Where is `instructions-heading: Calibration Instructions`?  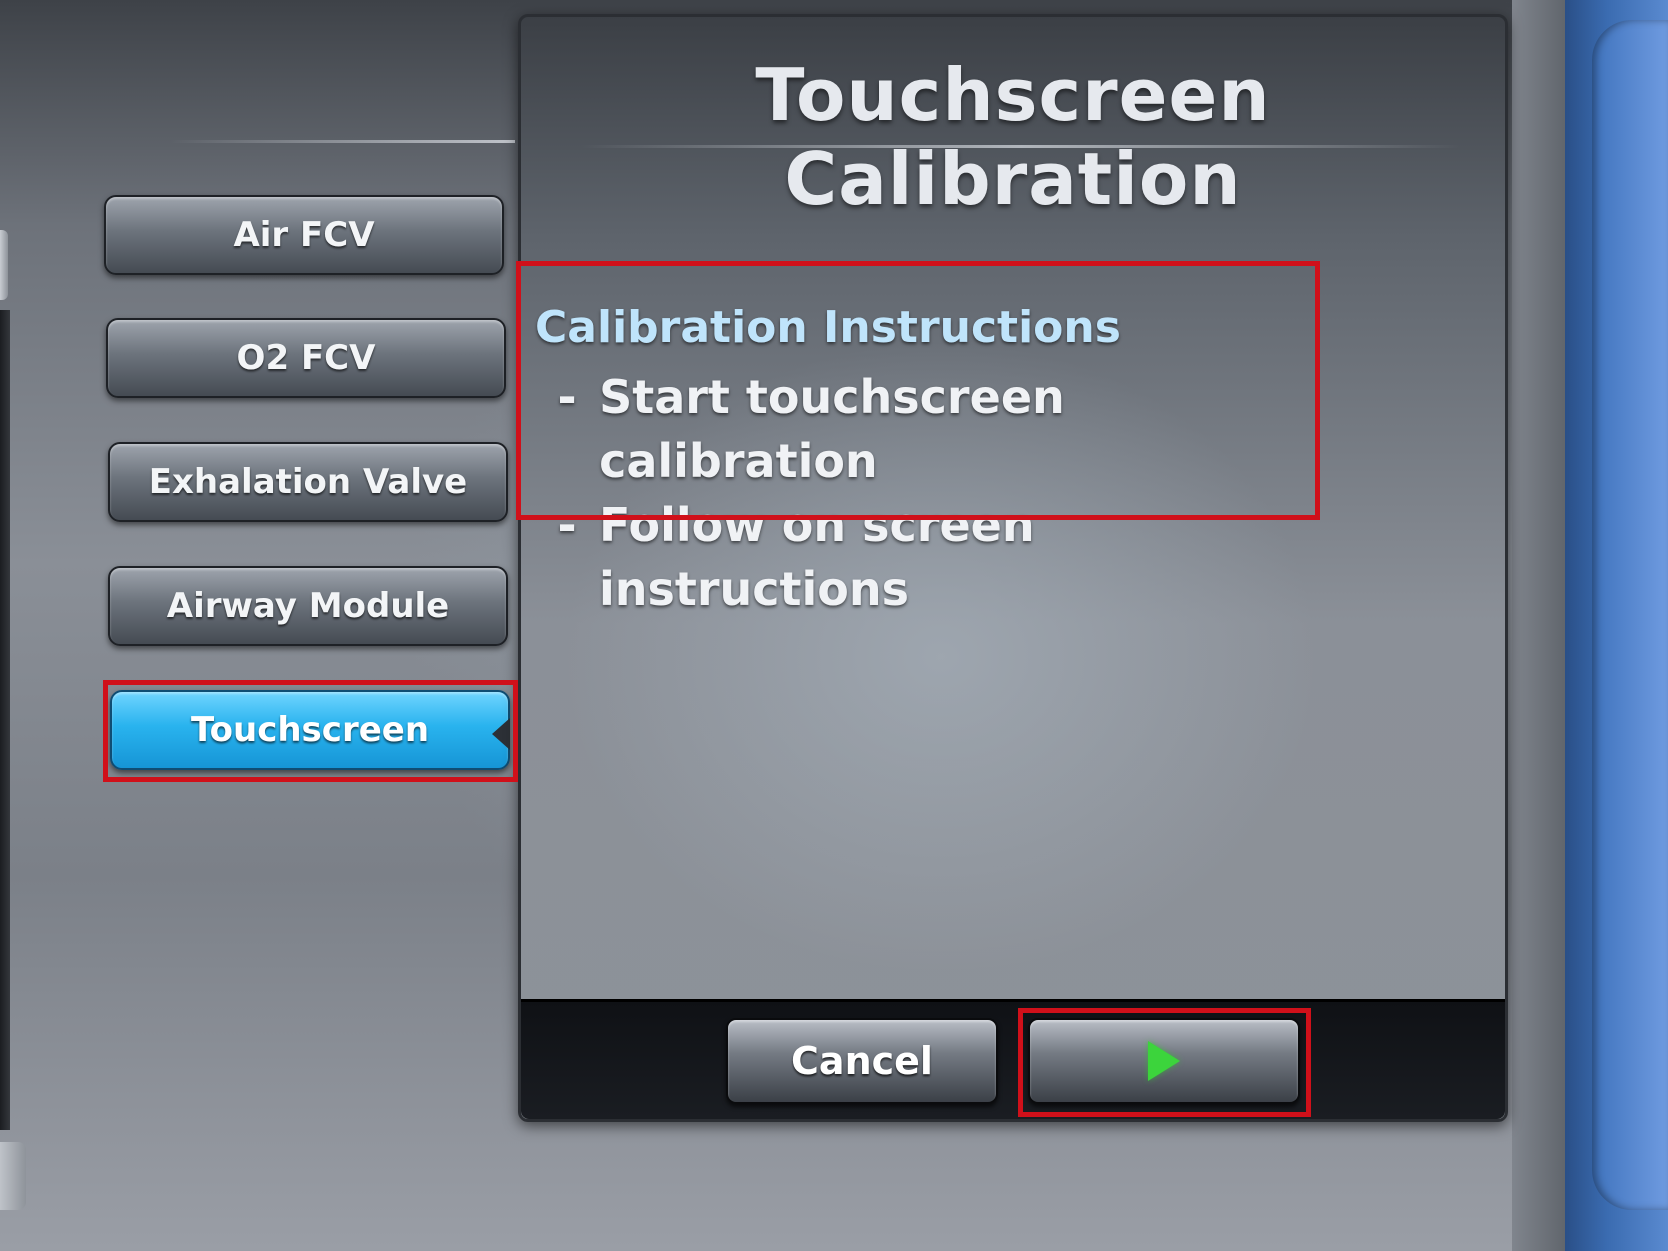 instructions-heading: Calibration Instructions is located at coordinates (828, 327).